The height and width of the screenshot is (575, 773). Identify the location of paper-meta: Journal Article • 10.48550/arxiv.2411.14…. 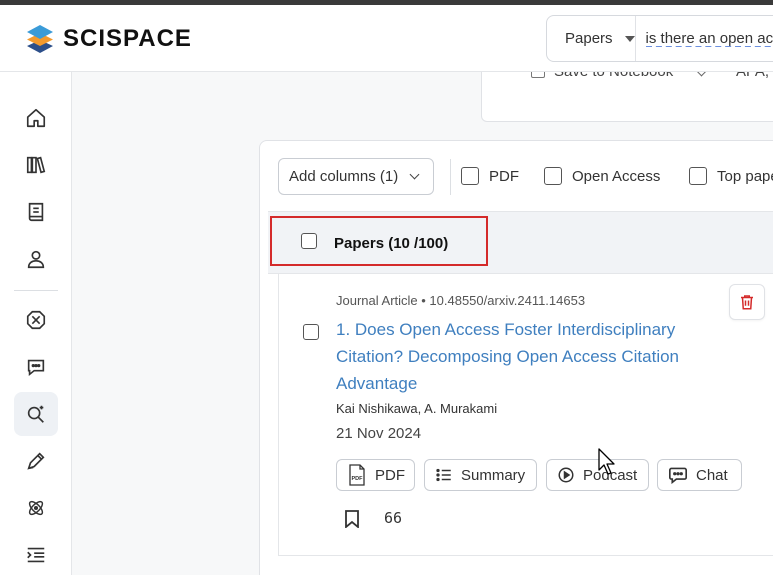
(461, 300).